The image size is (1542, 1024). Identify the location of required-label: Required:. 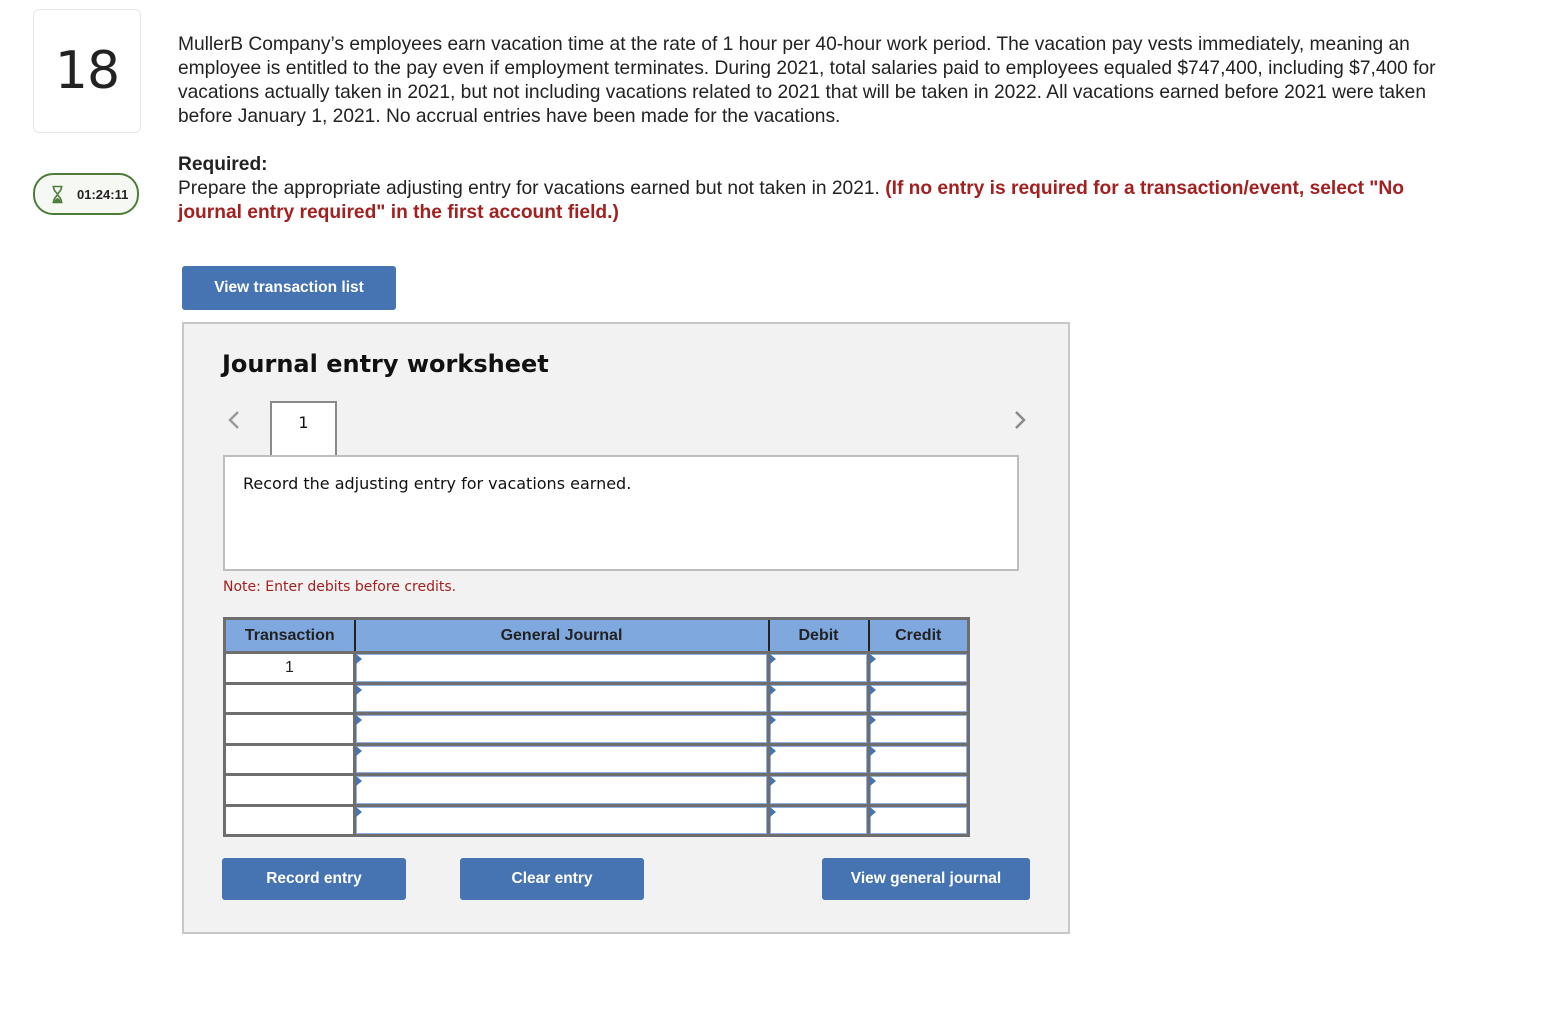
(223, 164).